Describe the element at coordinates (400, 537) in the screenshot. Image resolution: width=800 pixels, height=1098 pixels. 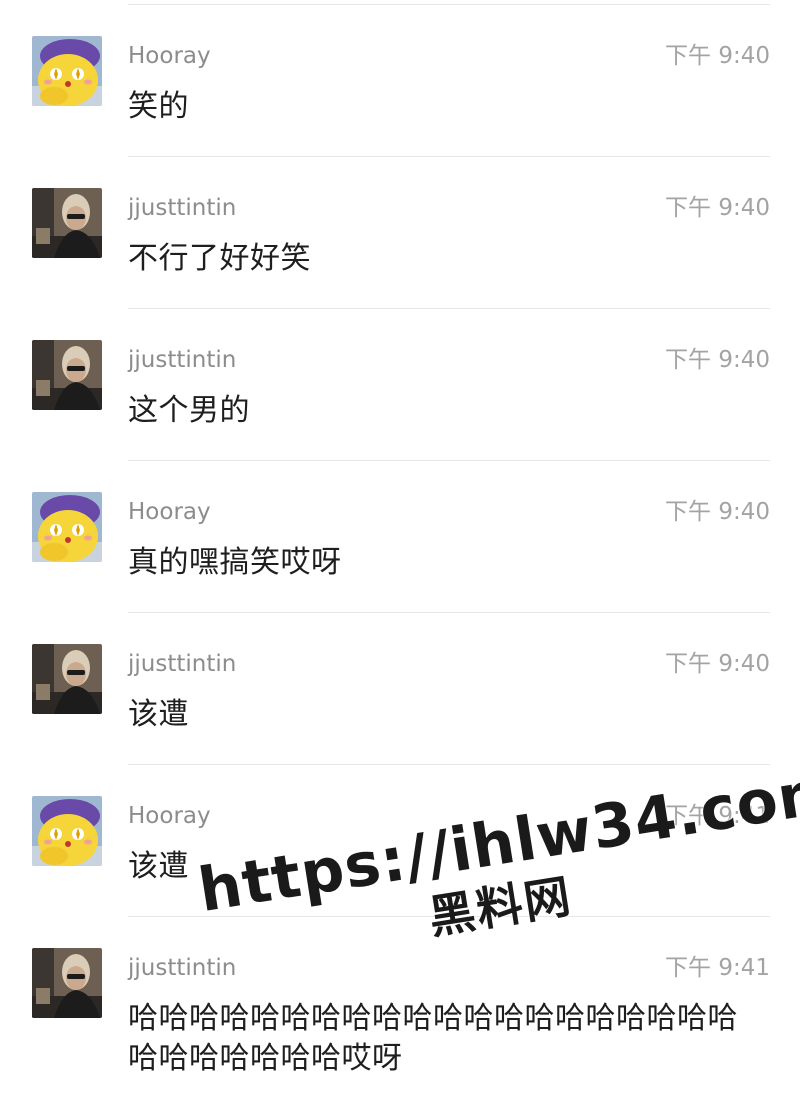
I see `message-item: Hooray 下午 9:40 真的嘿搞笑哎呀` at that location.